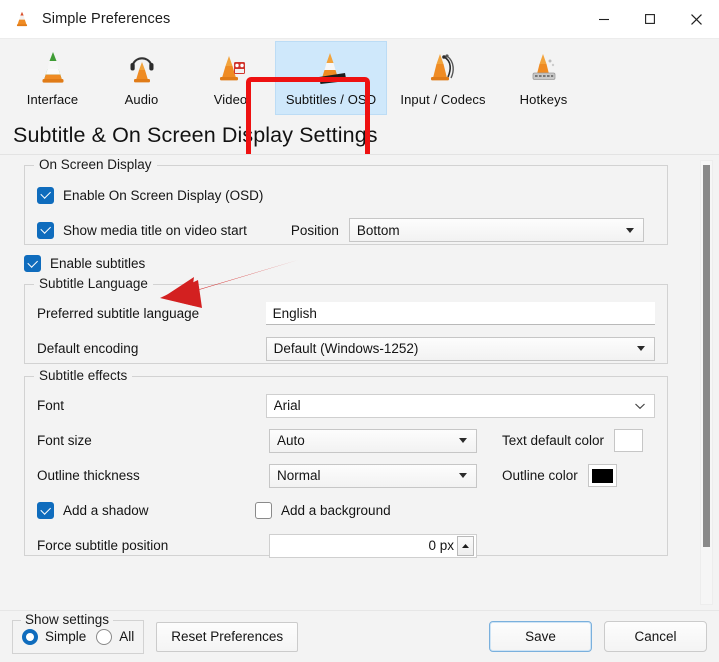 The image size is (719, 662). What do you see at coordinates (443, 99) in the screenshot?
I see `tab-label: Input / Codecs` at bounding box center [443, 99].